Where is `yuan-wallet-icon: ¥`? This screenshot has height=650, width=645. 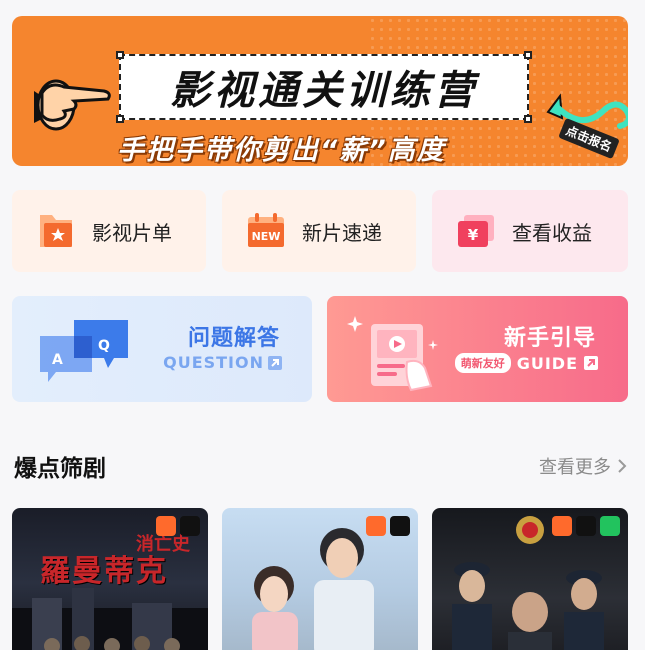
yuan-wallet-icon: ¥ is located at coordinates (476, 231).